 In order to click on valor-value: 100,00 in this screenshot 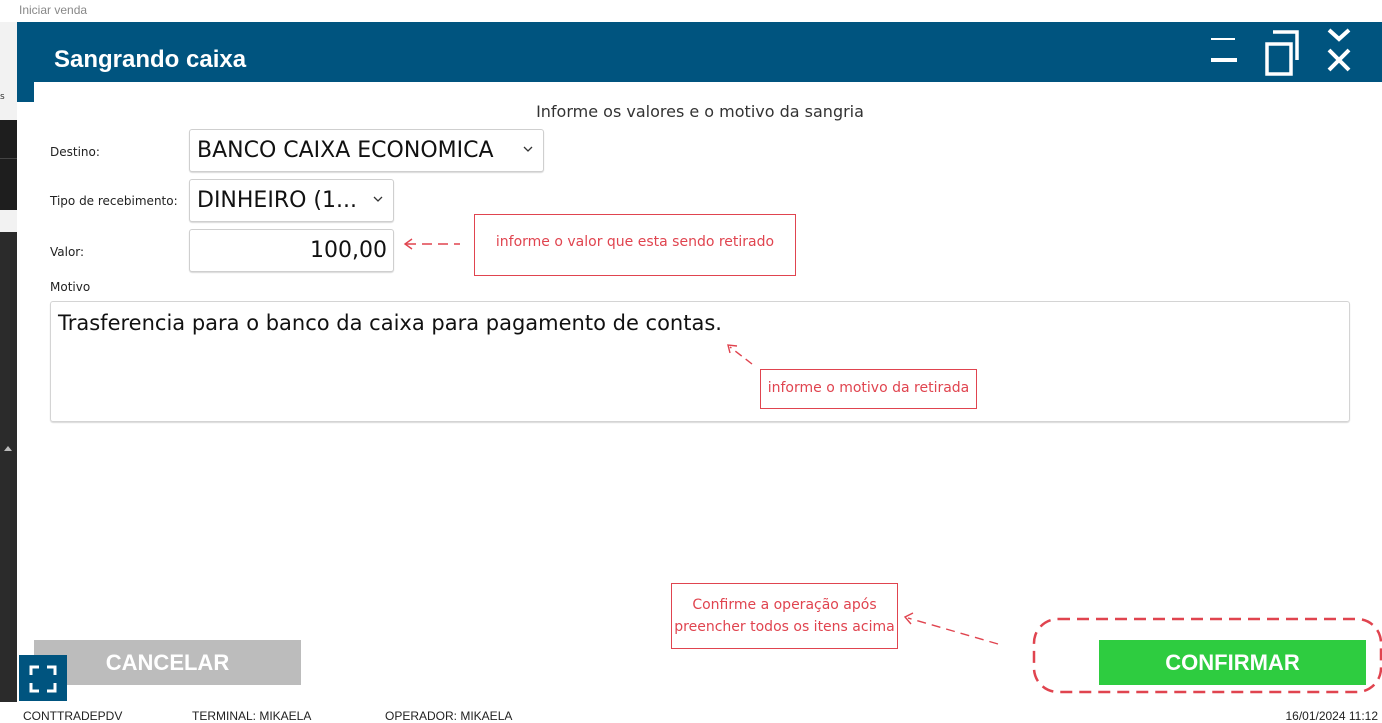, I will do `click(348, 250)`.